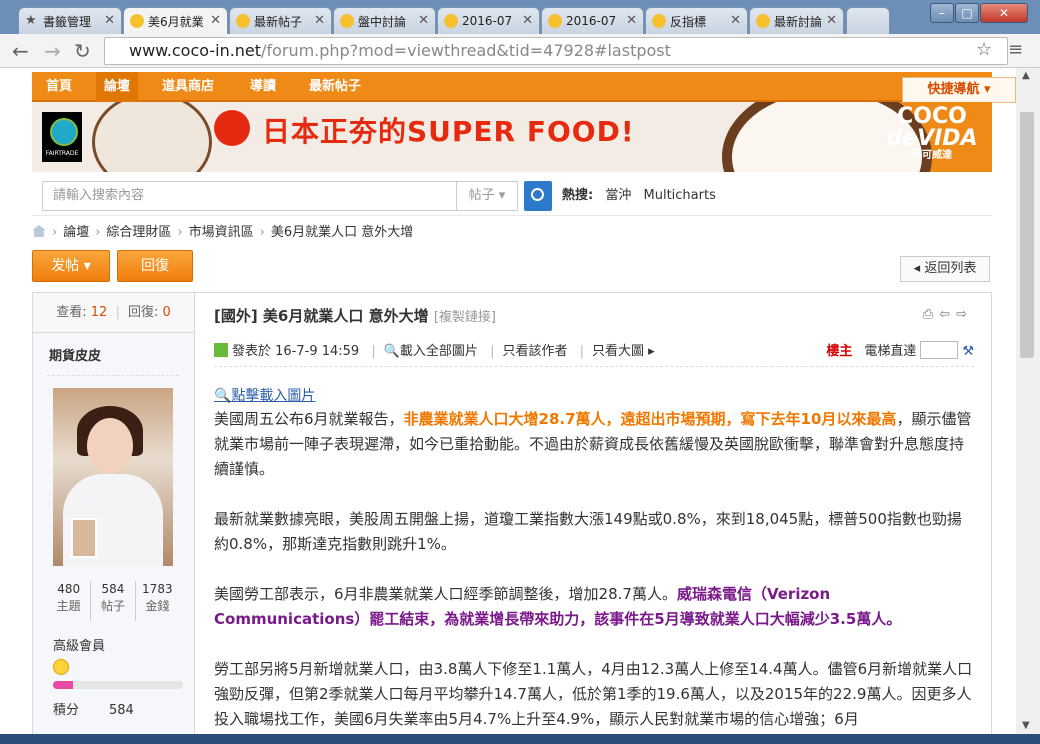 The width and height of the screenshot is (1040, 744). I want to click on member-level: 高級會員, so click(79, 646).